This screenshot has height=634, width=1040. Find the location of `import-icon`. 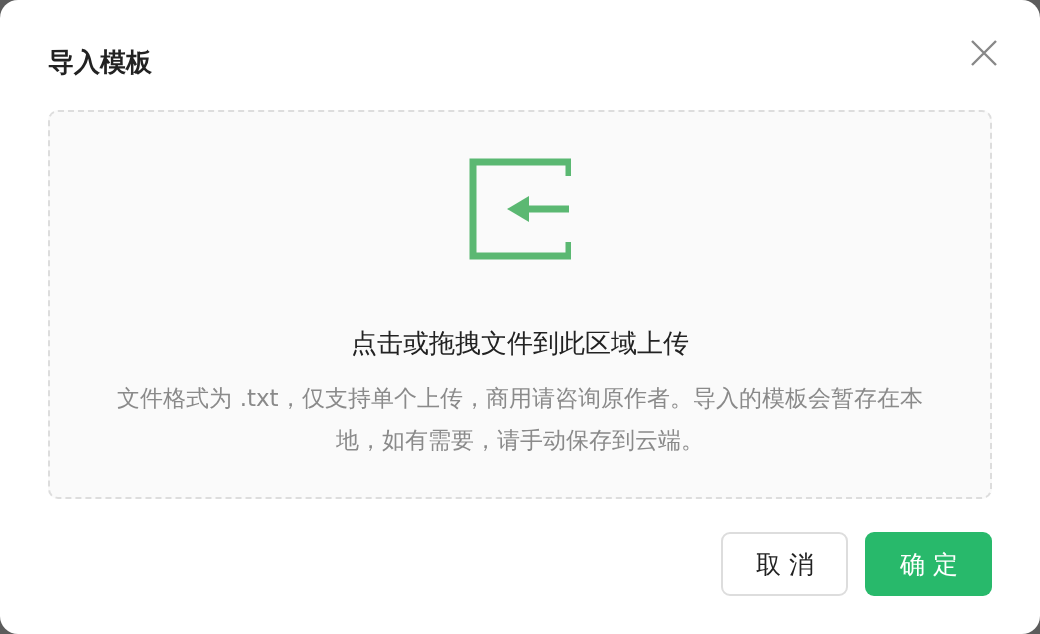

import-icon is located at coordinates (520, 209).